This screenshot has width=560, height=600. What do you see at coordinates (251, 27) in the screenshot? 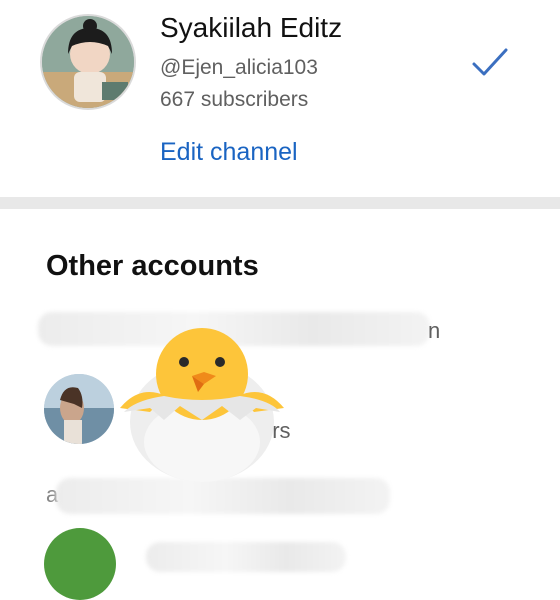
I see `channel-name: Syakiilah Editz` at bounding box center [251, 27].